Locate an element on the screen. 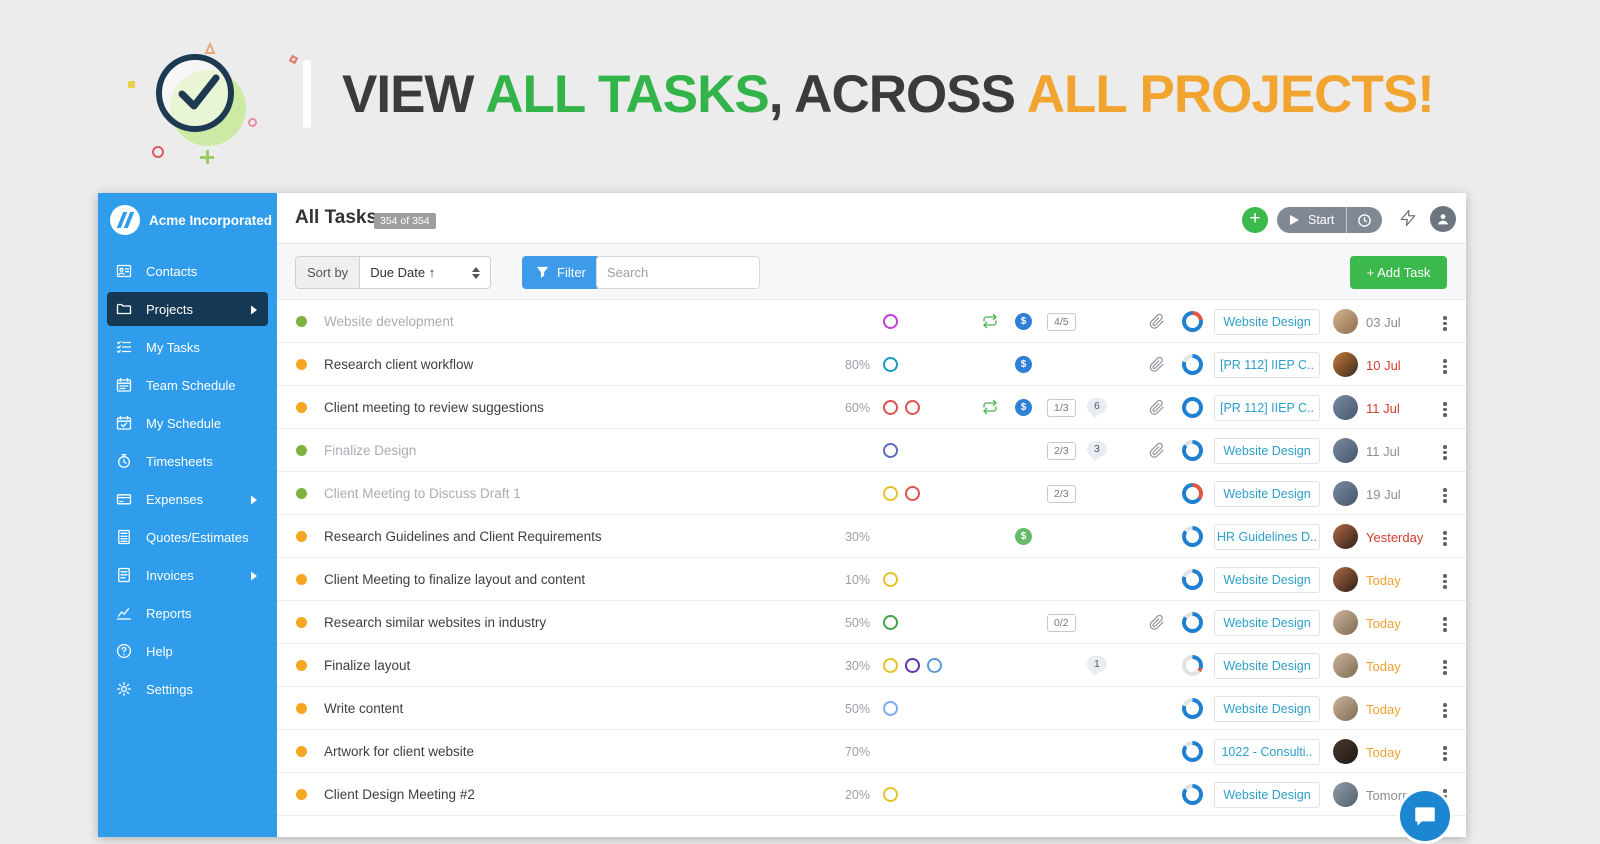 The image size is (1600, 844). progress-donut is located at coordinates (1192, 493).